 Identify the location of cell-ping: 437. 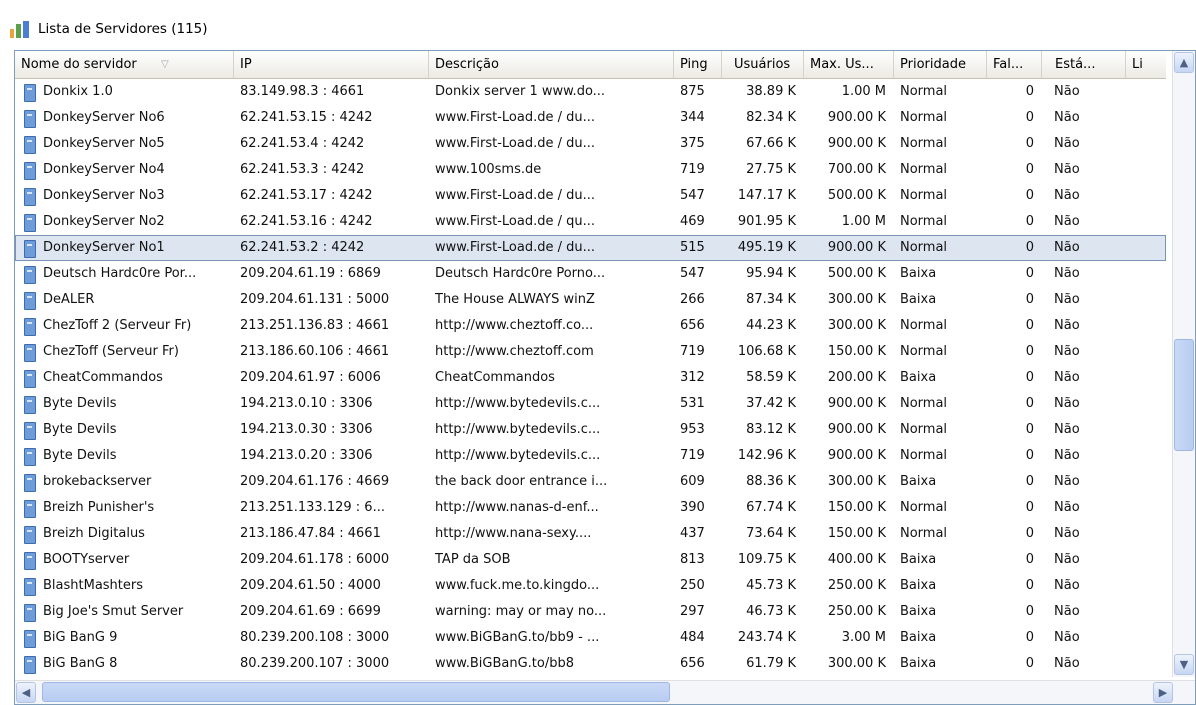
(692, 533).